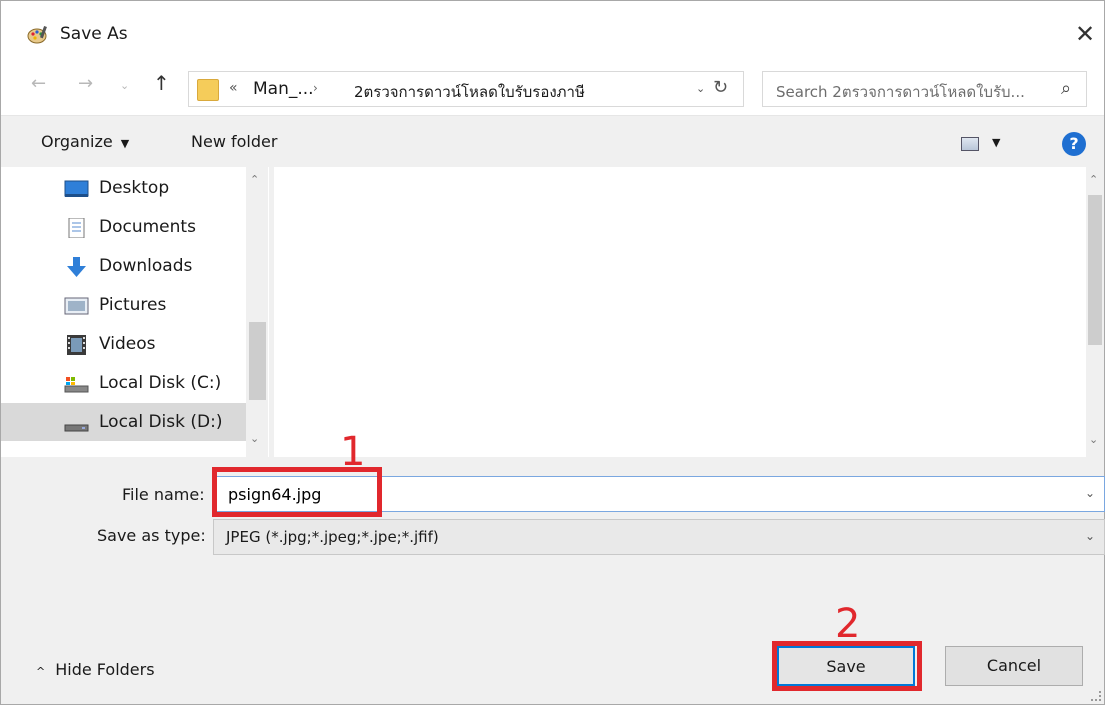  What do you see at coordinates (37, 35) in the screenshot?
I see `palette-app-icon` at bounding box center [37, 35].